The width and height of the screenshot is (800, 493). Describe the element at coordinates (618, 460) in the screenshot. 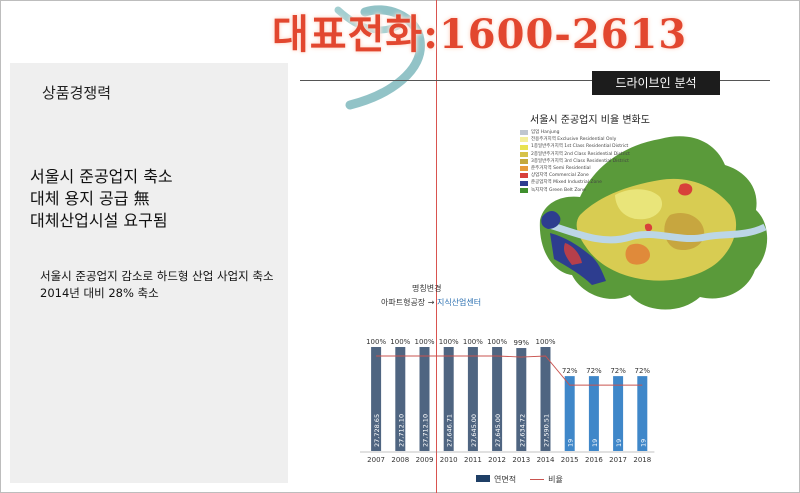

I see `x-tick-label: 2017` at that location.